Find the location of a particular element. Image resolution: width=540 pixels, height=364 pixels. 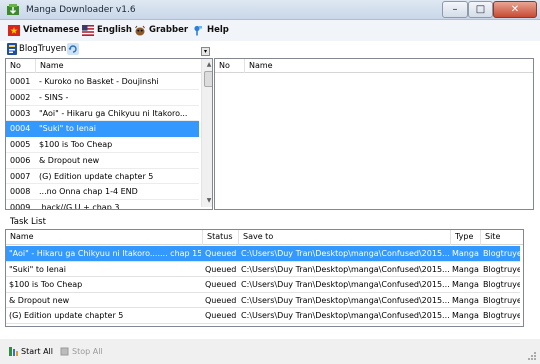

status-bar: Start All Stop All is located at coordinates (270, 351).